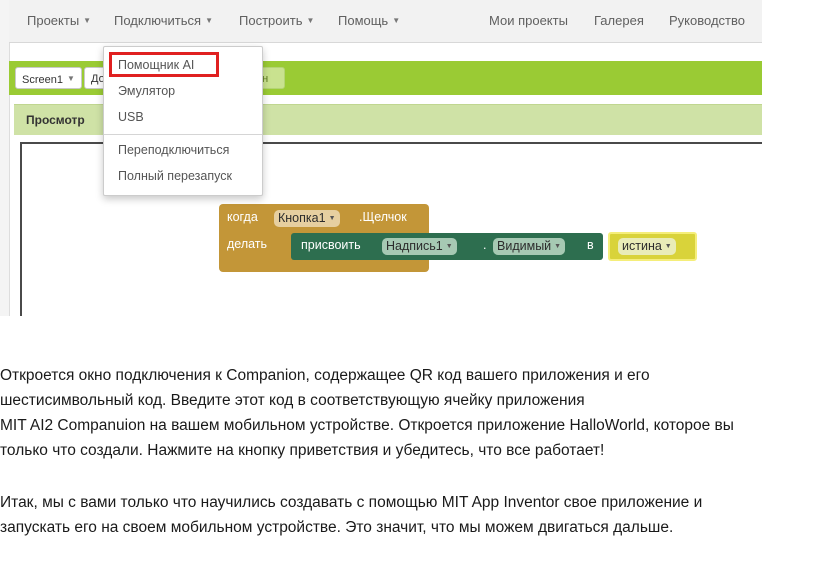  Describe the element at coordinates (173, 150) in the screenshot. I see `menu-item-reconnect: Переподключиться` at that location.